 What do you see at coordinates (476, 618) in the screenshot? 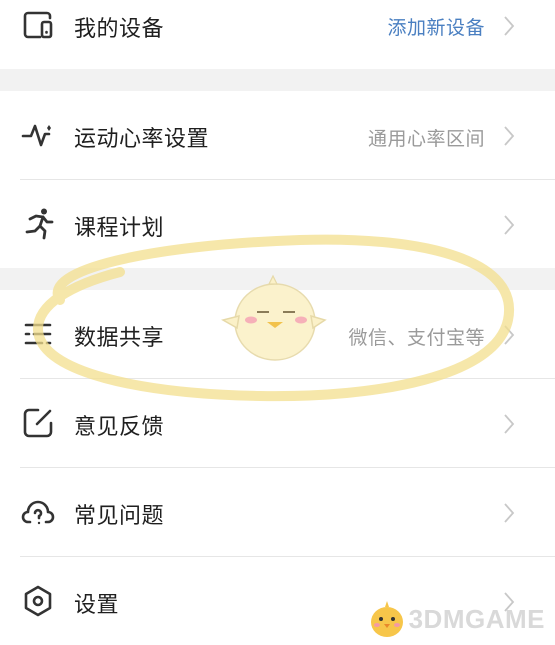
I see `watermark-text: 3DMGAME` at bounding box center [476, 618].